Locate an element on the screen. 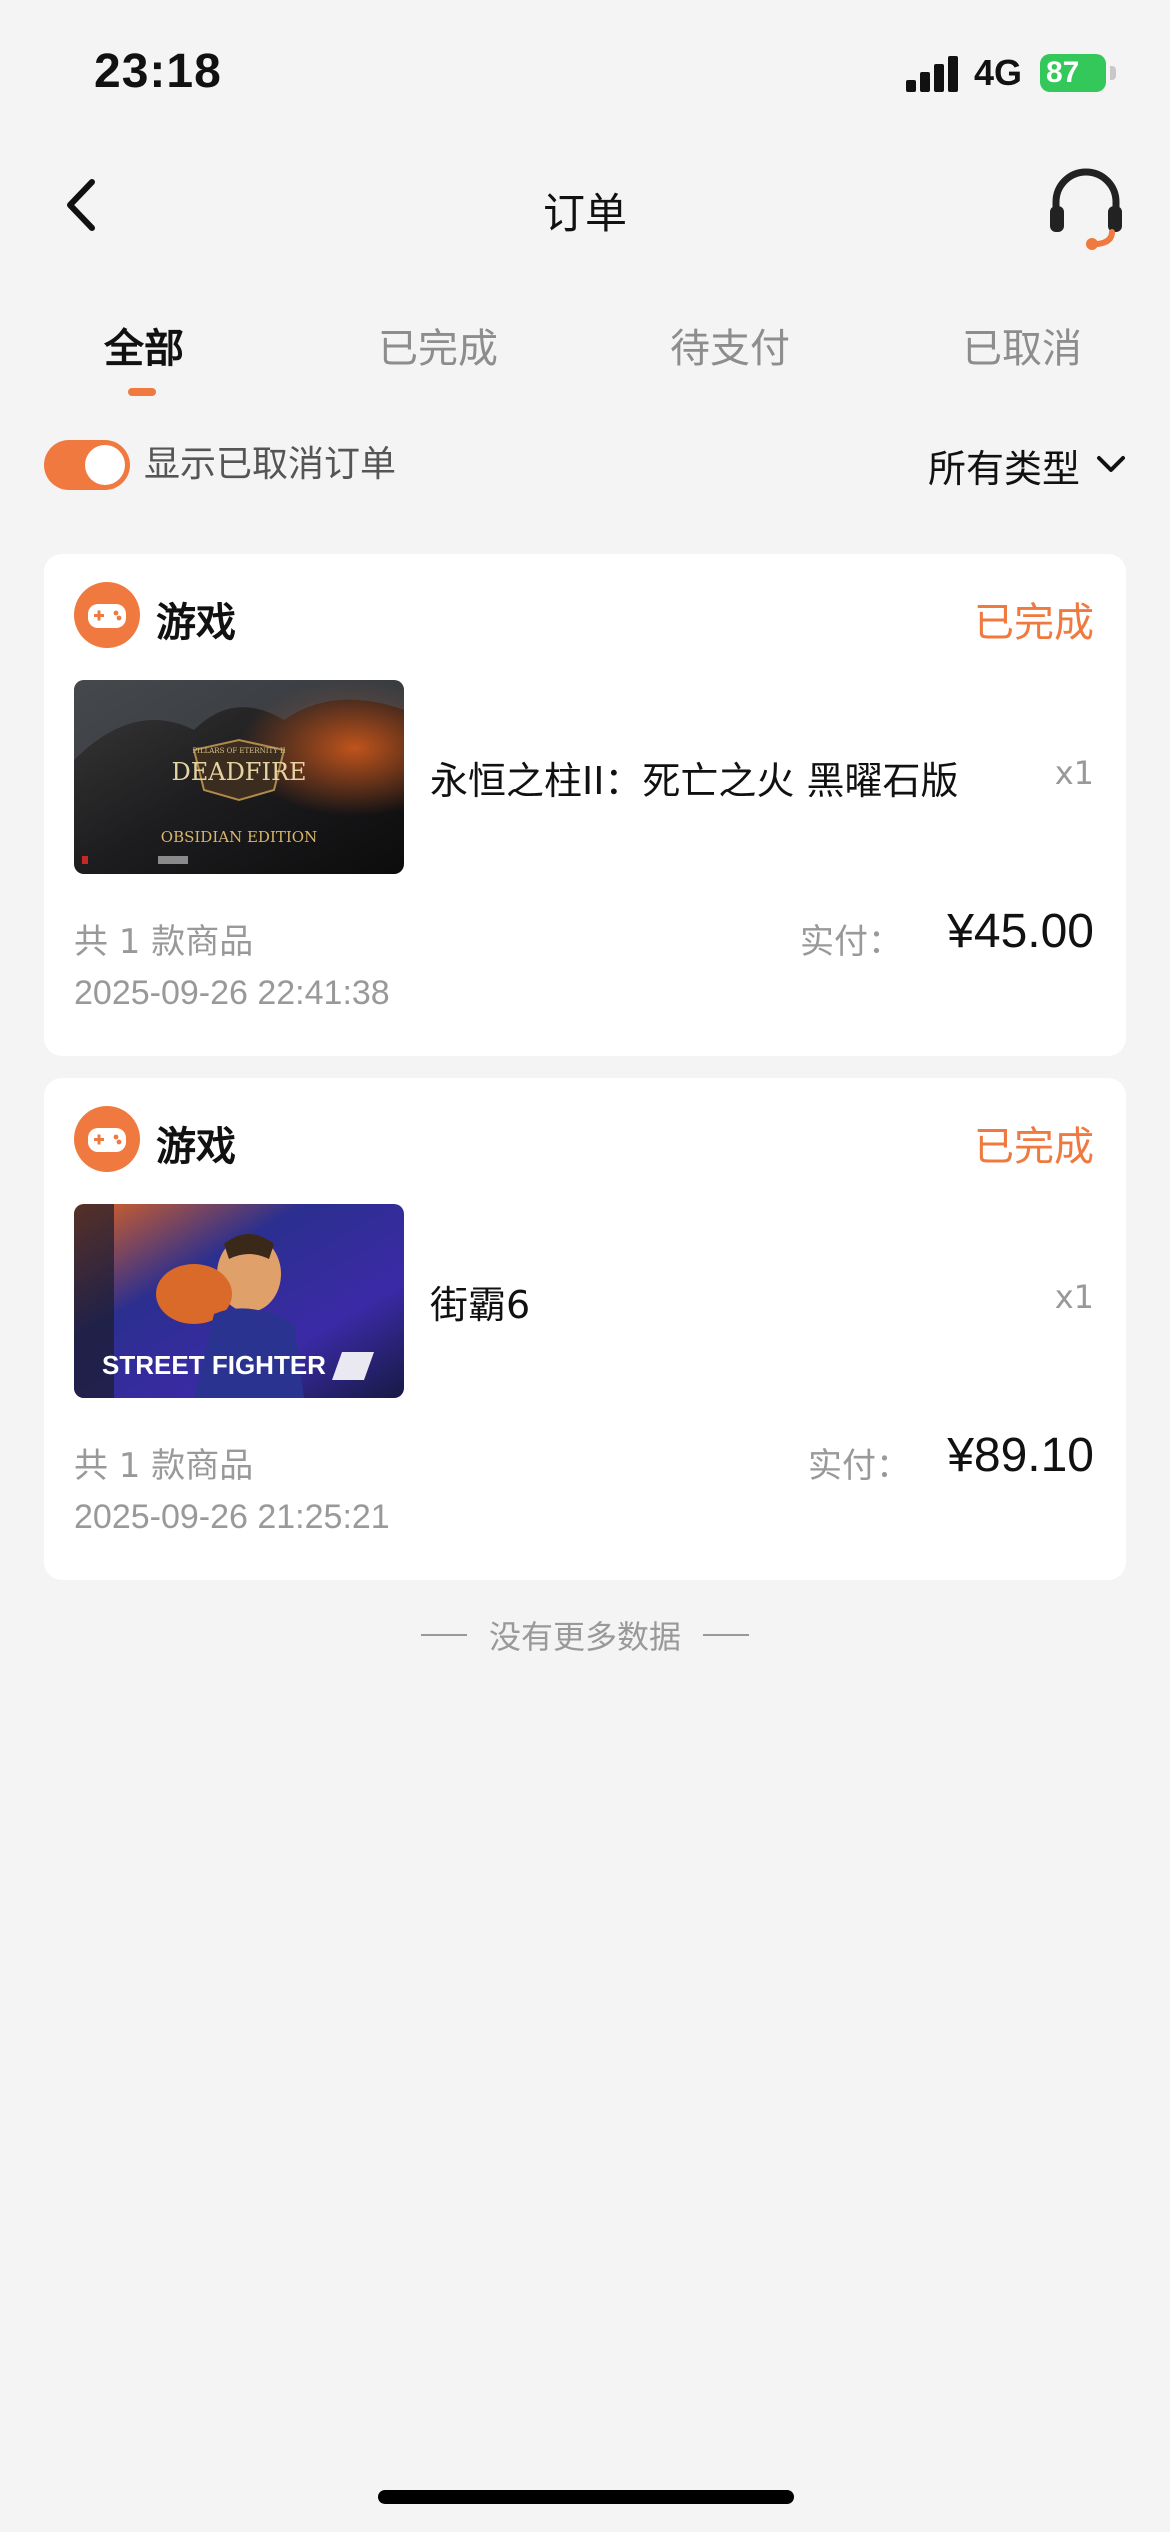 Image resolution: width=1170 pixels, height=2532 pixels. network-type: 4G is located at coordinates (998, 72).